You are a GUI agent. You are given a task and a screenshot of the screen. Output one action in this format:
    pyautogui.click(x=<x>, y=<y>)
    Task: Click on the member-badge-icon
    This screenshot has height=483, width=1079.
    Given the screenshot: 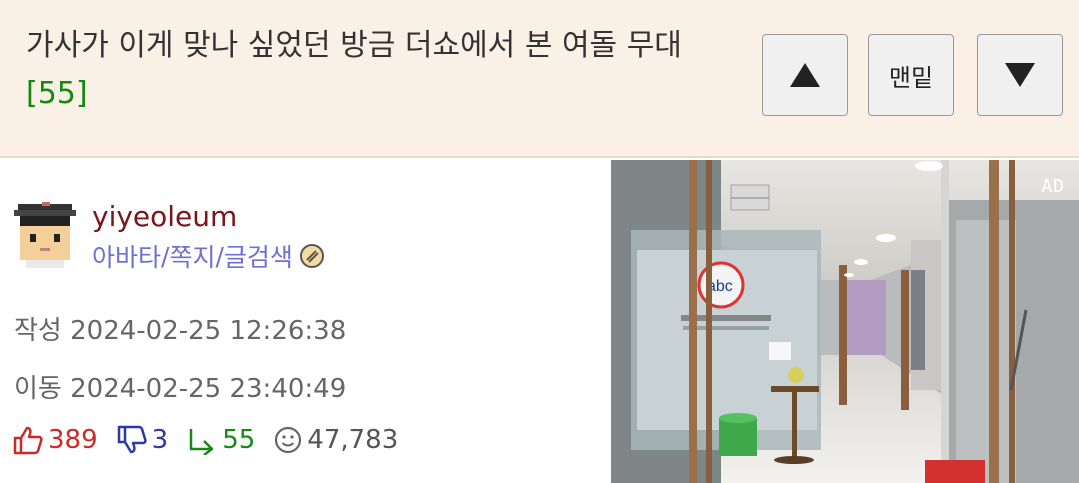 What is the action you would take?
    pyautogui.click(x=312, y=256)
    